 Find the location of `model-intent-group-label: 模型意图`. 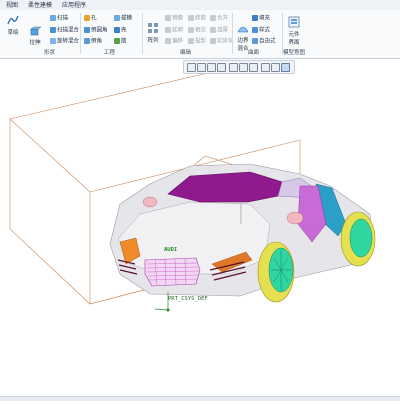

model-intent-group-label: 模型意图 is located at coordinates (294, 53).